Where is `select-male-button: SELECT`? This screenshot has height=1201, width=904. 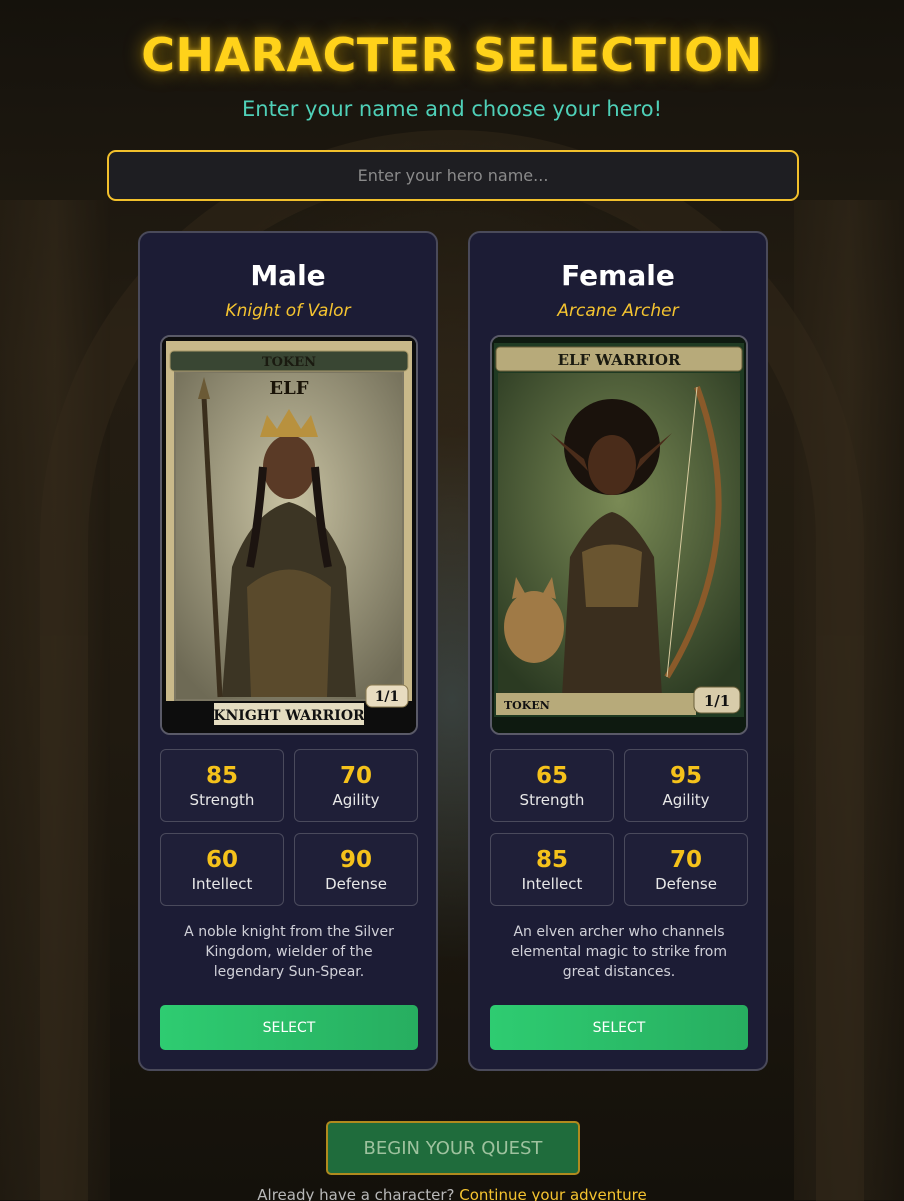 select-male-button: SELECT is located at coordinates (289, 1027).